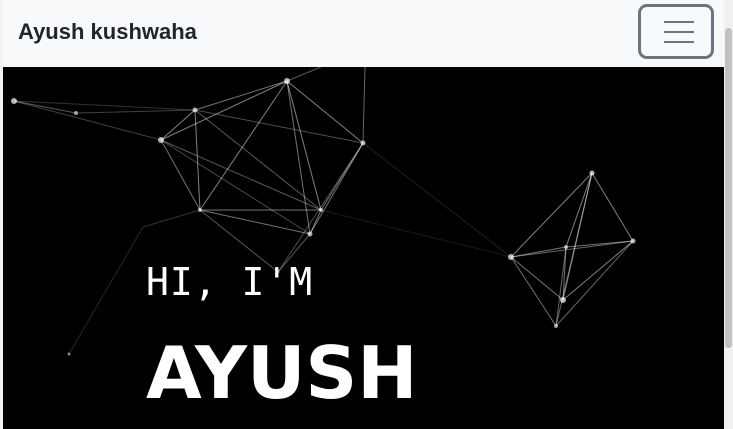 Image resolution: width=733 pixels, height=429 pixels. What do you see at coordinates (728, 188) in the screenshot?
I see `scrollbar-thumb` at bounding box center [728, 188].